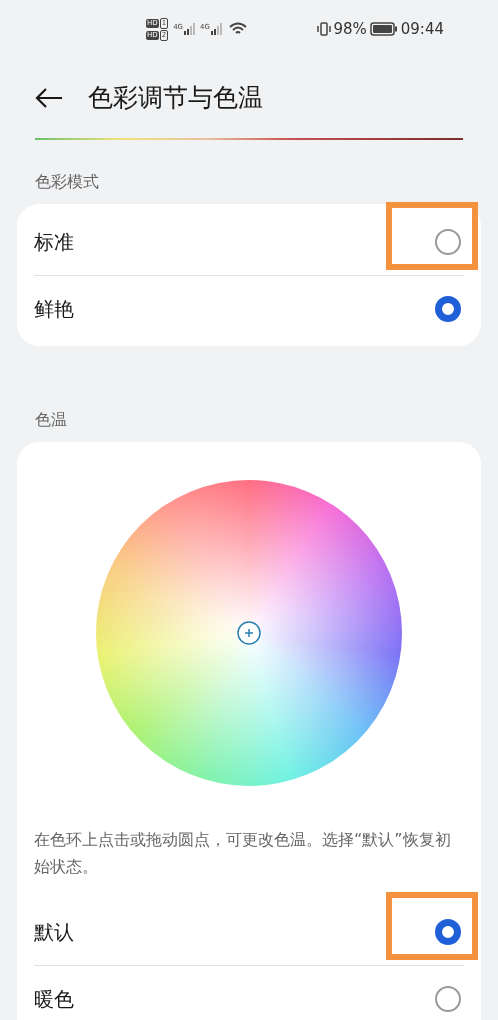 This screenshot has height=1020, width=498. What do you see at coordinates (243, 853) in the screenshot?
I see `description: 在色环上点击或拖动圆点，可更改色温。选择“默认”恢复初始状态。` at bounding box center [243, 853].